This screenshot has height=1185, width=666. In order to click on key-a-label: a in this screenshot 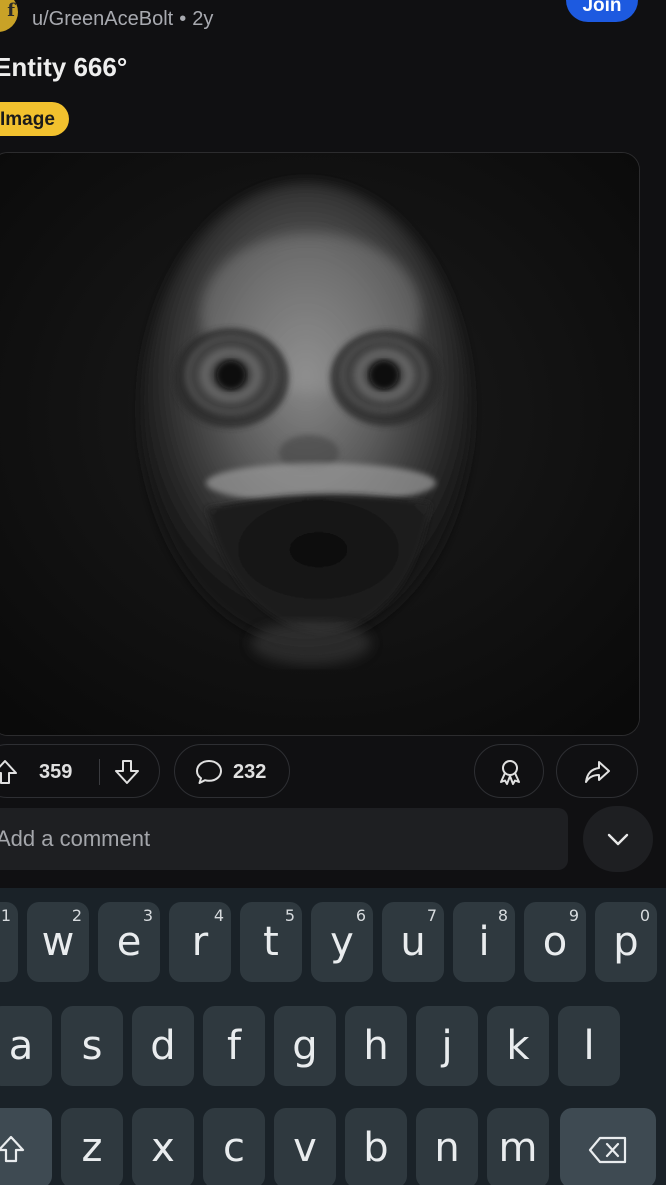, I will do `click(21, 1046)`.